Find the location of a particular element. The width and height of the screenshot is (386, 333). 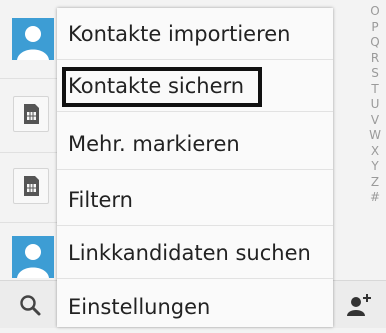

menu-item-label: Kontakte sichern is located at coordinates (156, 86).